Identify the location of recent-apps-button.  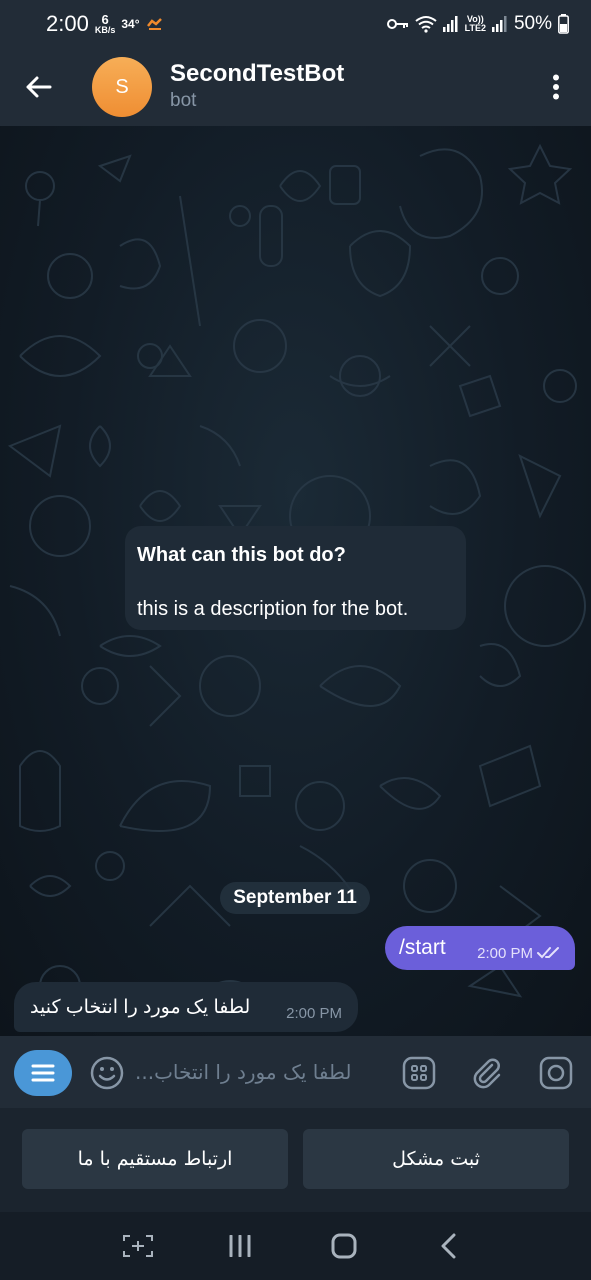
(240, 1246).